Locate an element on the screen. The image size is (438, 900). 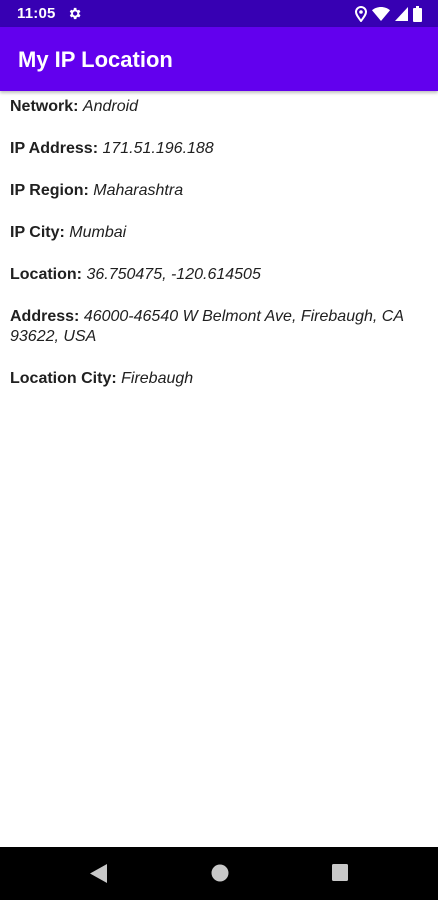
status-time: 11:05 is located at coordinates (36, 13).